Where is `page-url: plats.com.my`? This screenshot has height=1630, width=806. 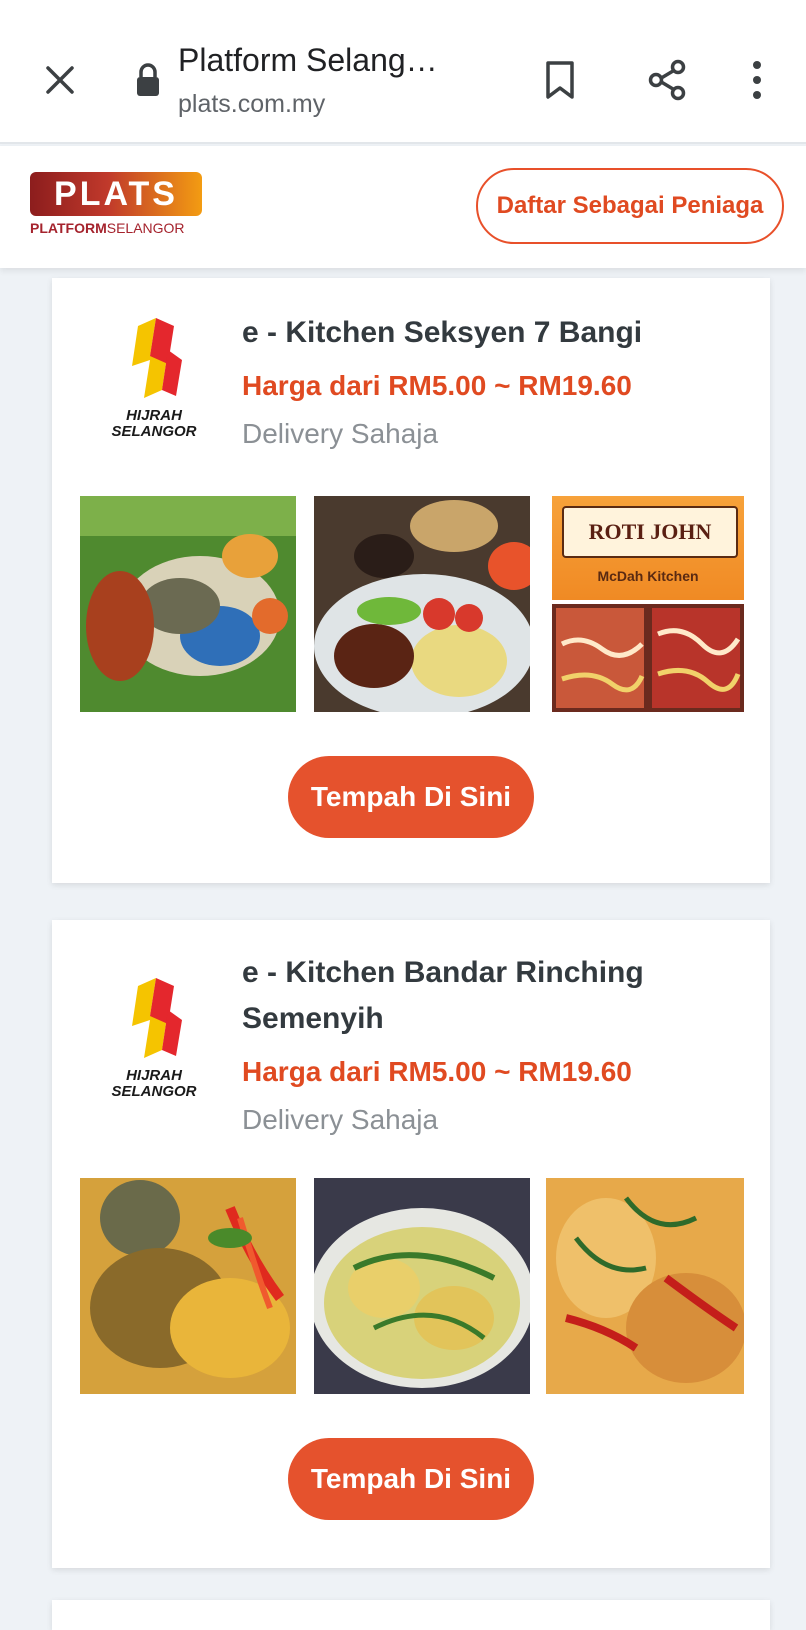
page-url: plats.com.my is located at coordinates (252, 104).